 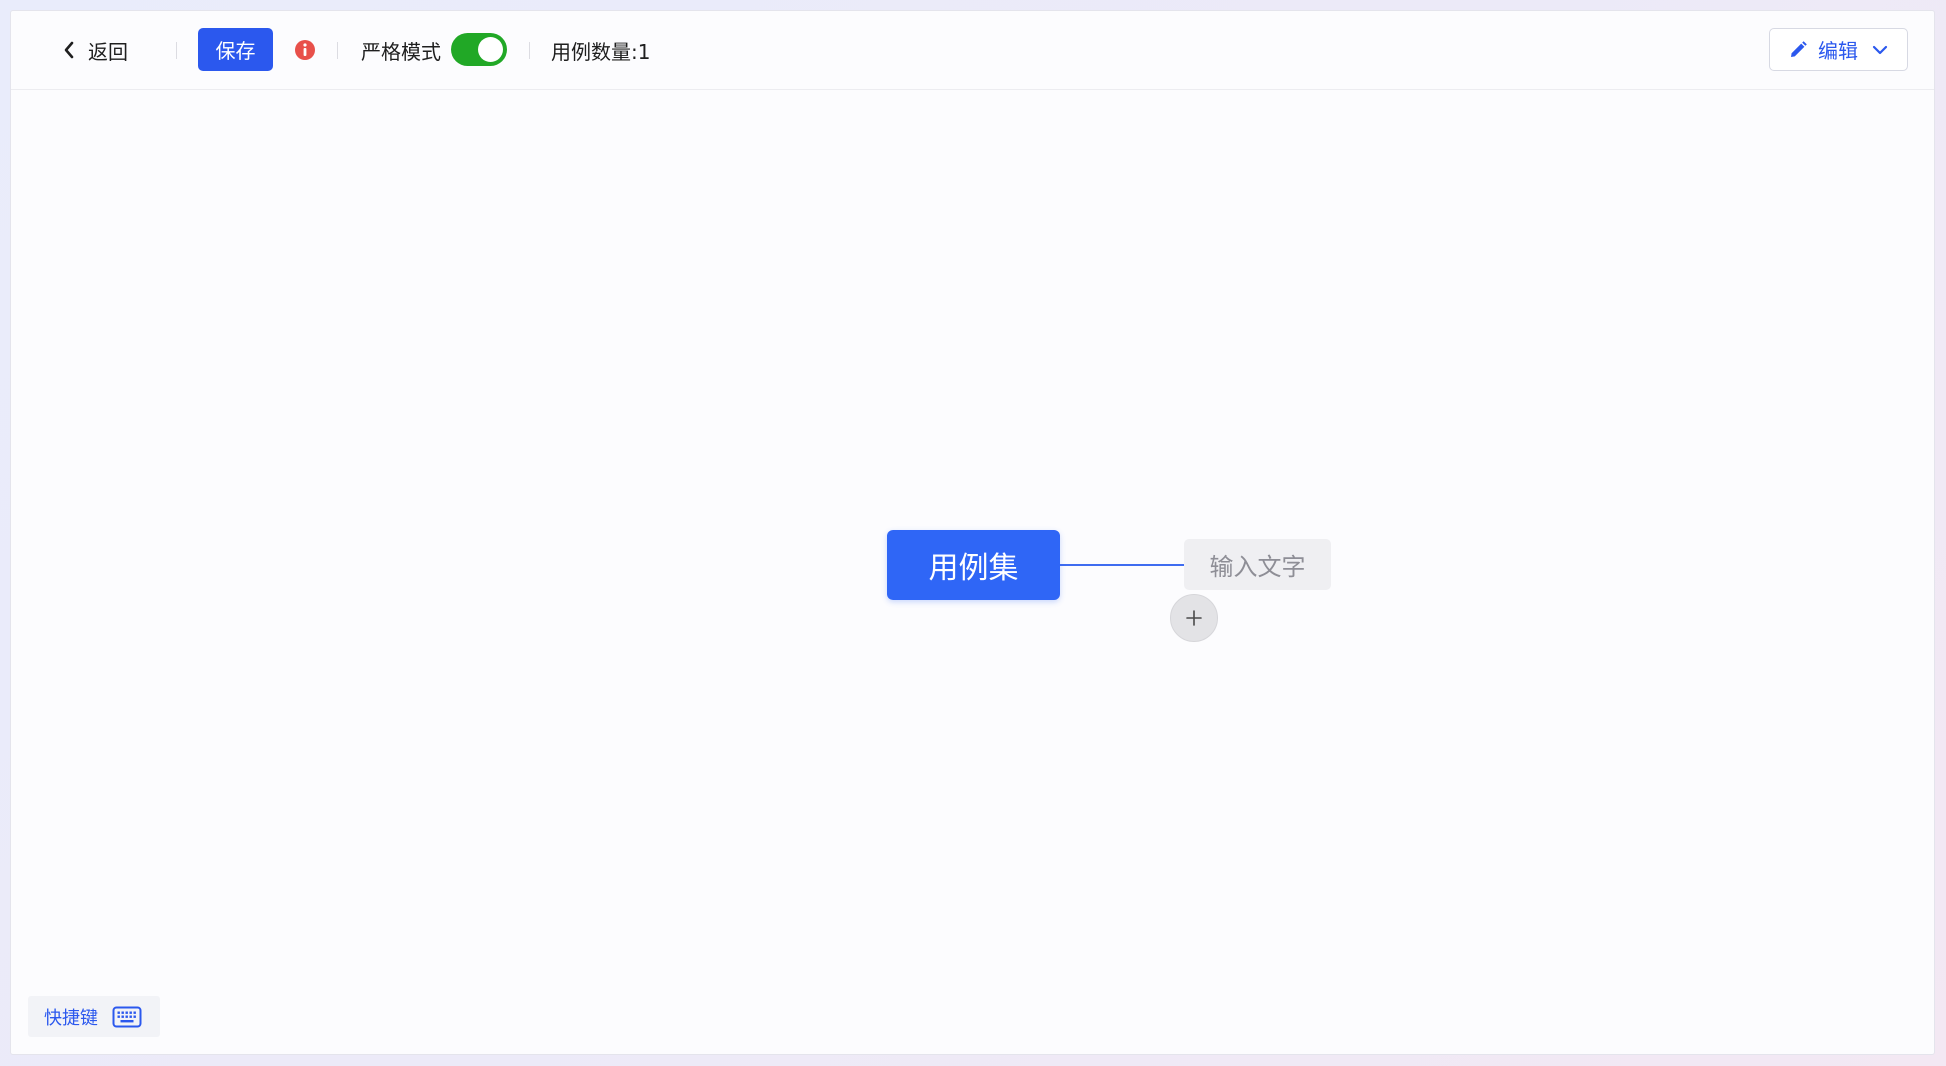 I want to click on case-count: 用例数量:1, so click(x=600, y=50).